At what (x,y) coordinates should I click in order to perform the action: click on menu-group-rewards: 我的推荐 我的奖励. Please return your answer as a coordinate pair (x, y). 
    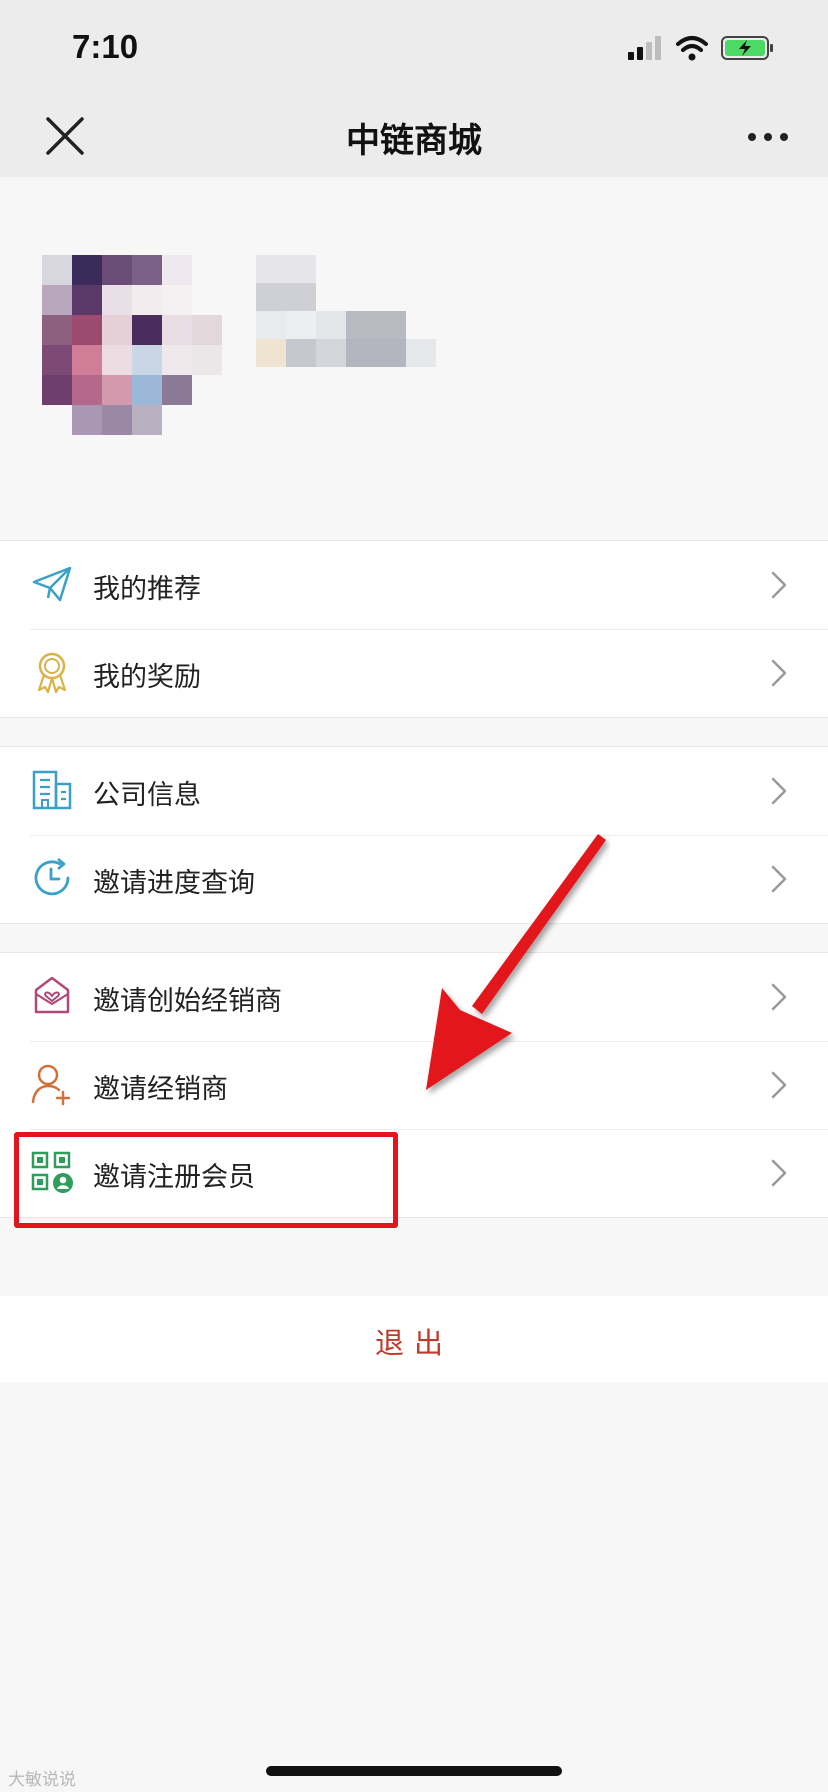
    Looking at the image, I should click on (414, 629).